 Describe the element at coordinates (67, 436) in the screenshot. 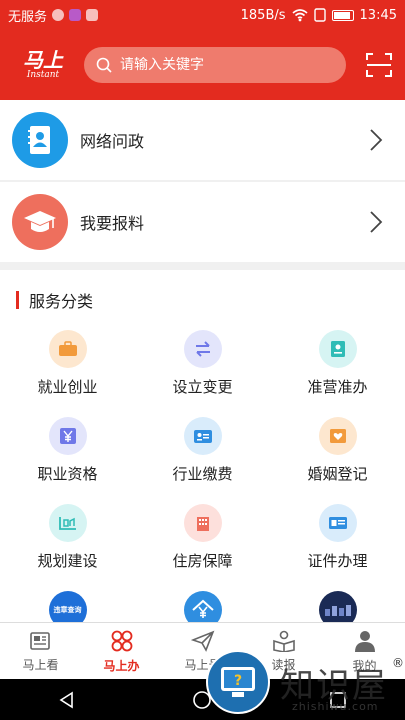

I see `yuan-badge-icon` at that location.